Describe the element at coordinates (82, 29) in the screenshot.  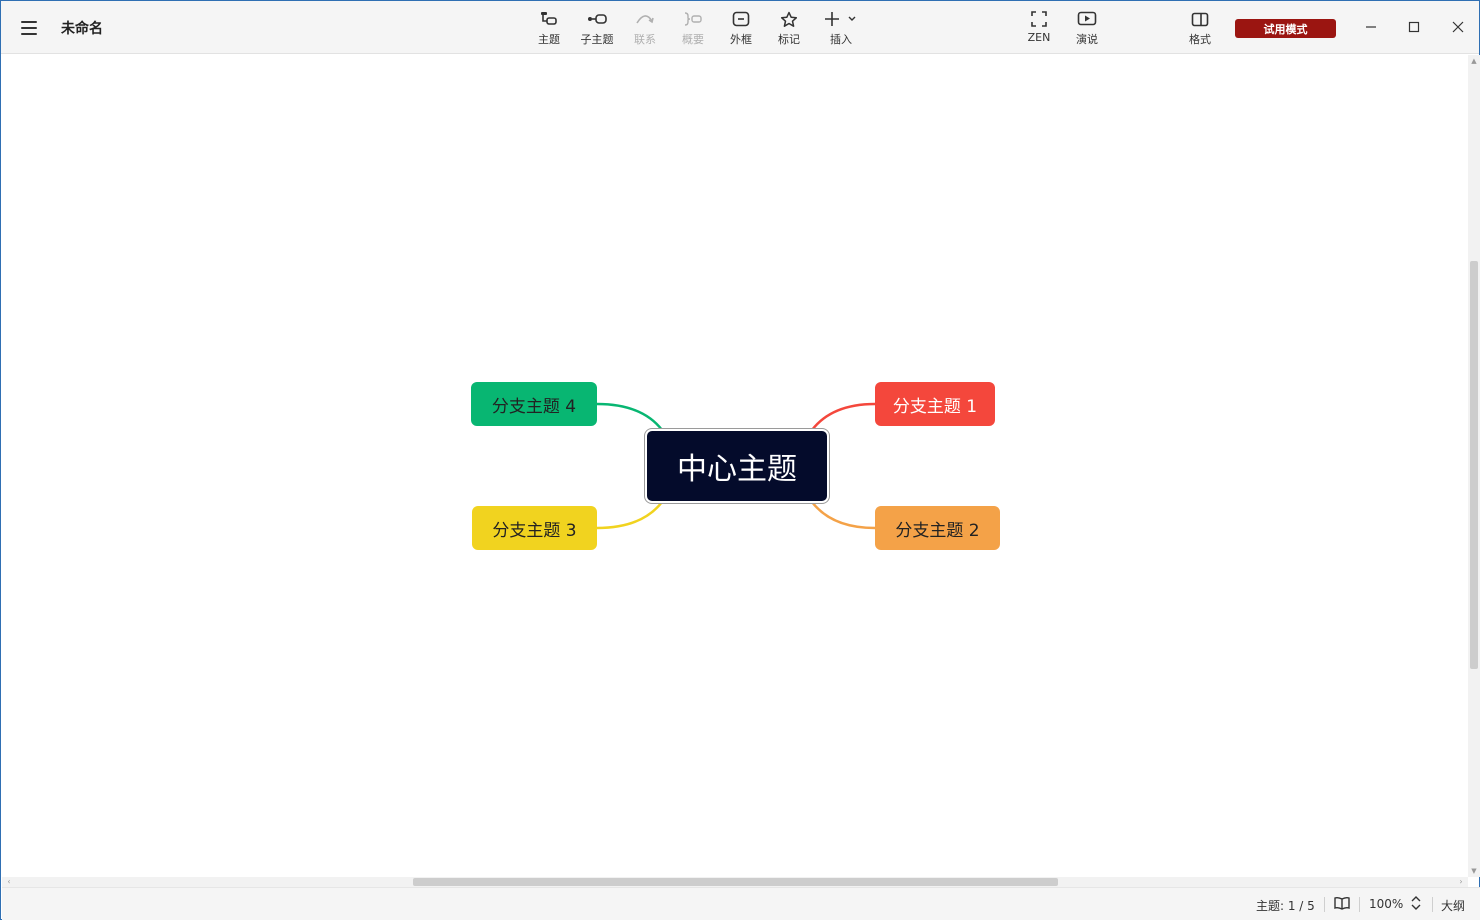
I see `document-title: 未命名` at that location.